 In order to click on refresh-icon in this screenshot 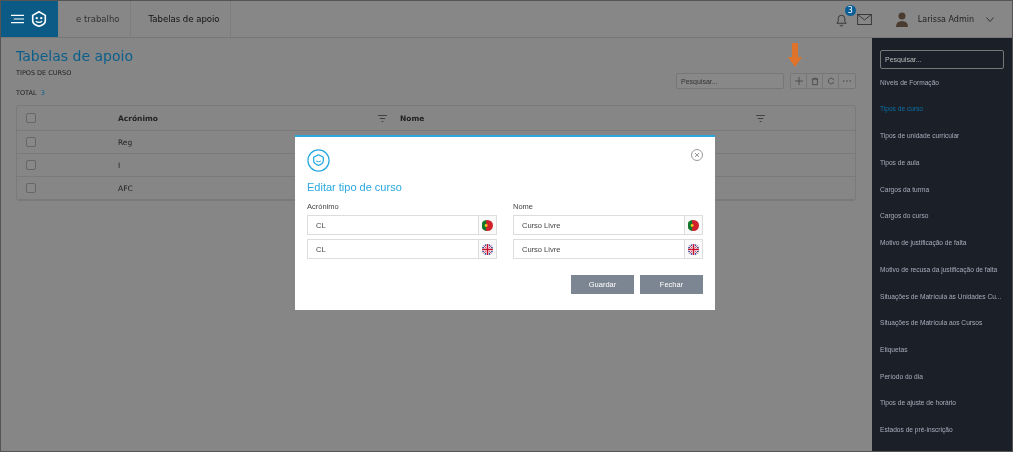, I will do `click(830, 81)`.